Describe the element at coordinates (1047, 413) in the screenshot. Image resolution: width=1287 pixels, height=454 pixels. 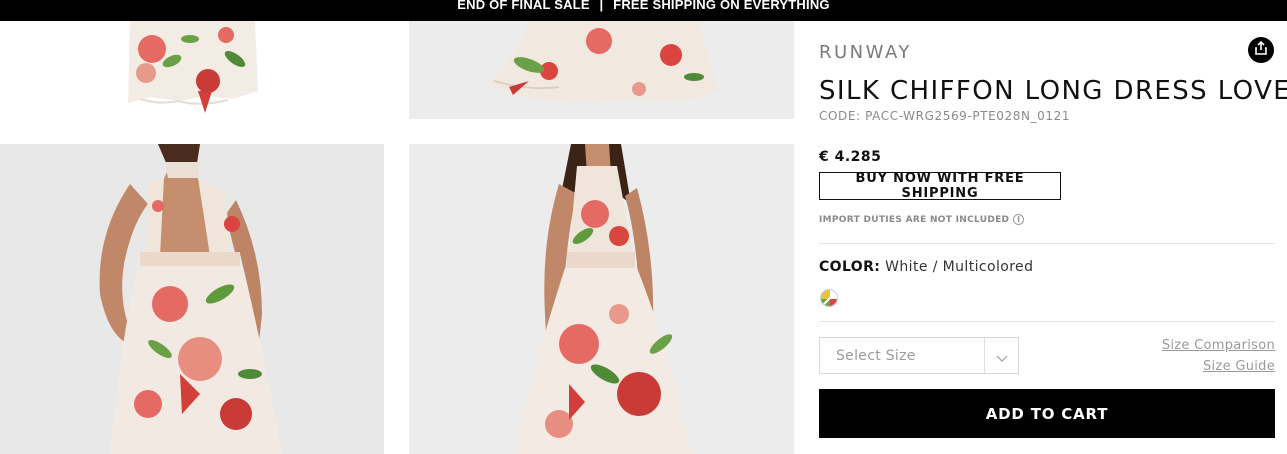
I see `add-to-cart-button: ADD TO CART` at that location.